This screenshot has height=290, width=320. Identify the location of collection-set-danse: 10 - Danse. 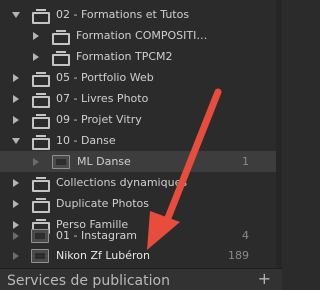
(141, 140).